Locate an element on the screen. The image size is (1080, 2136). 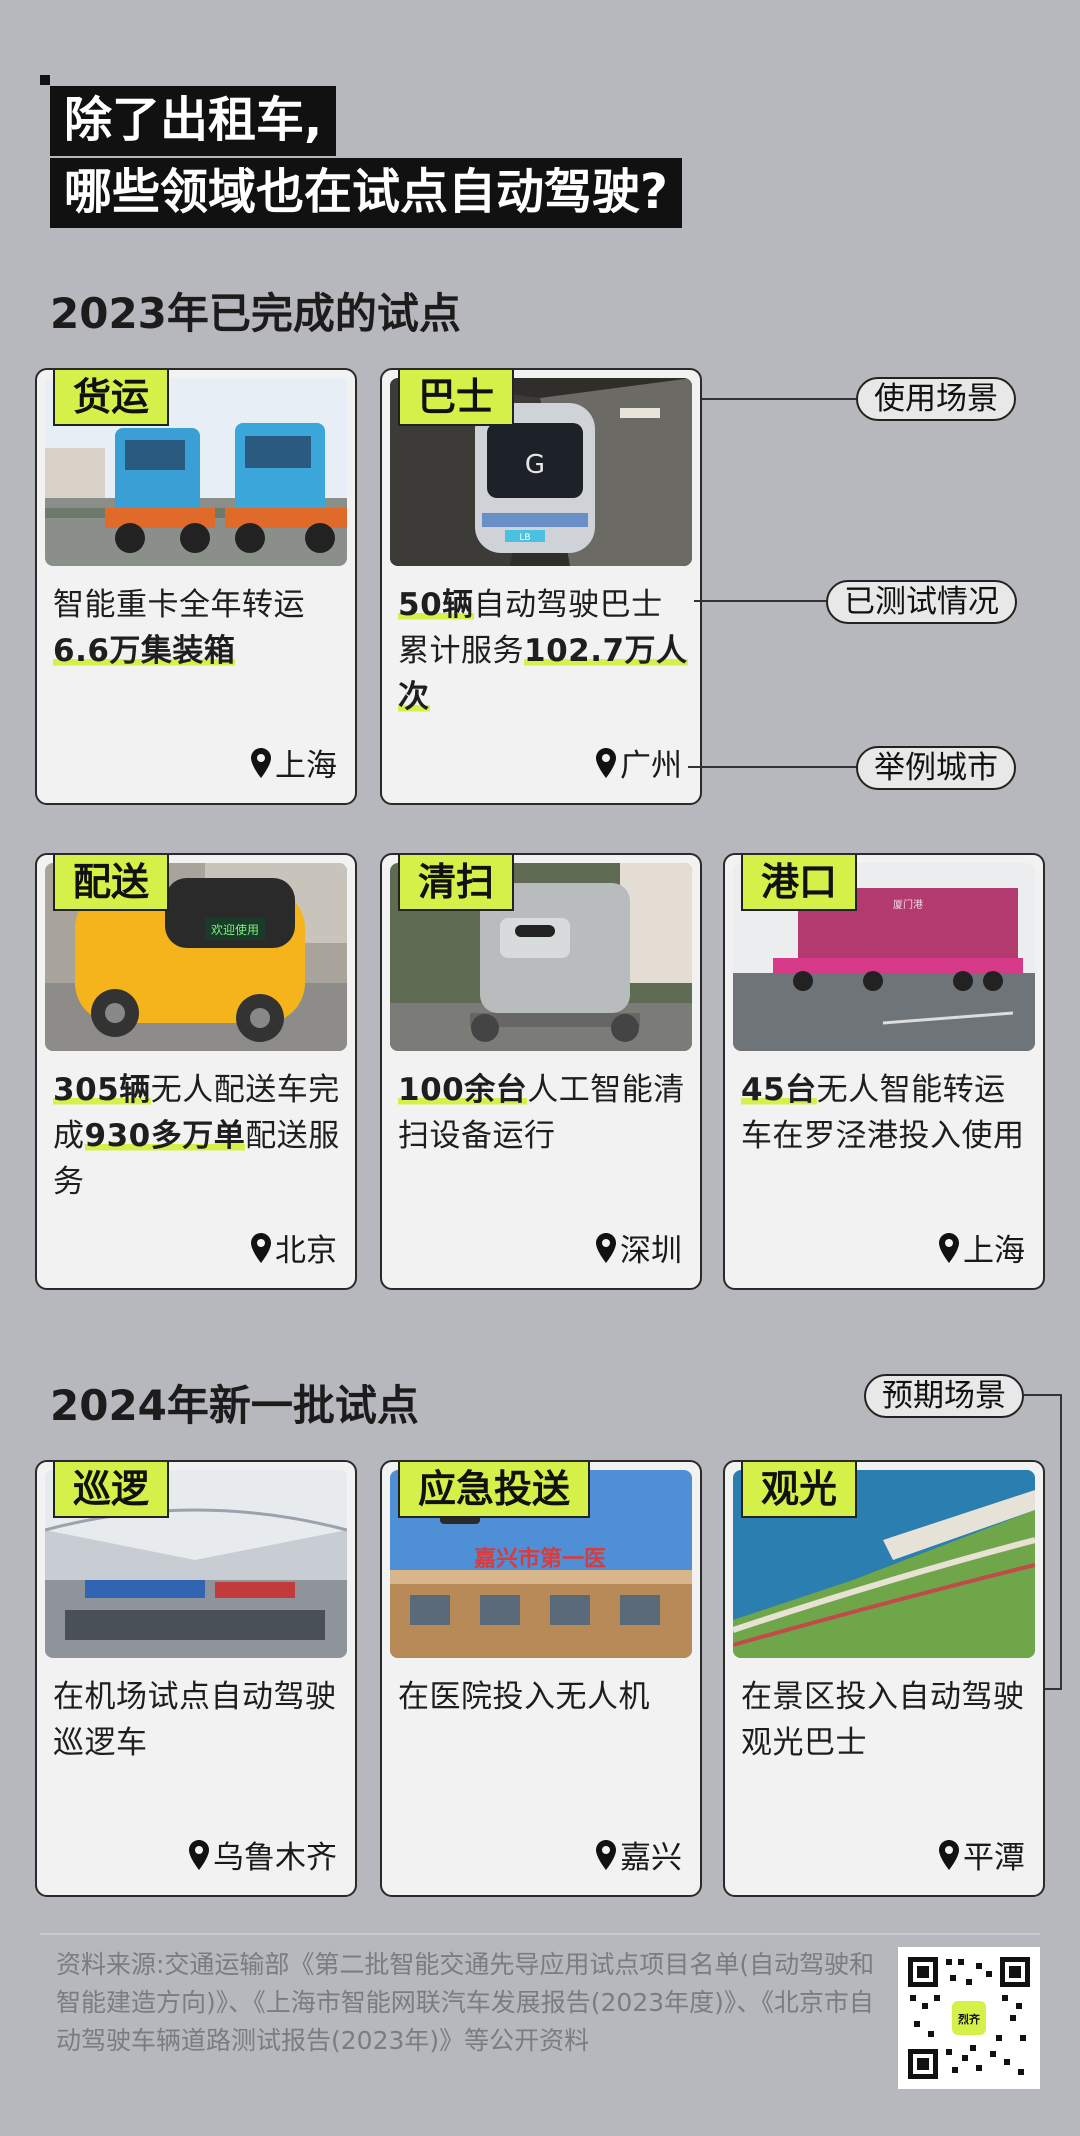
city-name: 广州 is located at coordinates (651, 766).